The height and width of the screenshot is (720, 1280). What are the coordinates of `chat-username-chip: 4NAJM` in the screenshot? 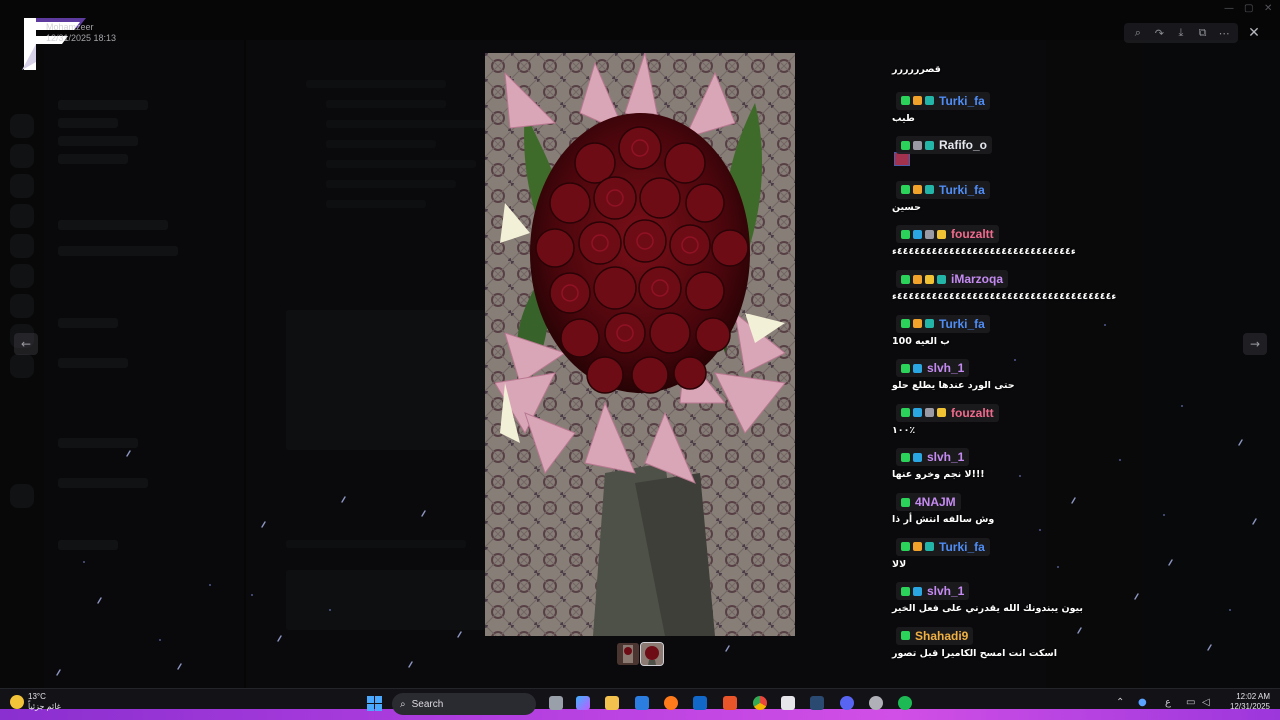 It's located at (928, 502).